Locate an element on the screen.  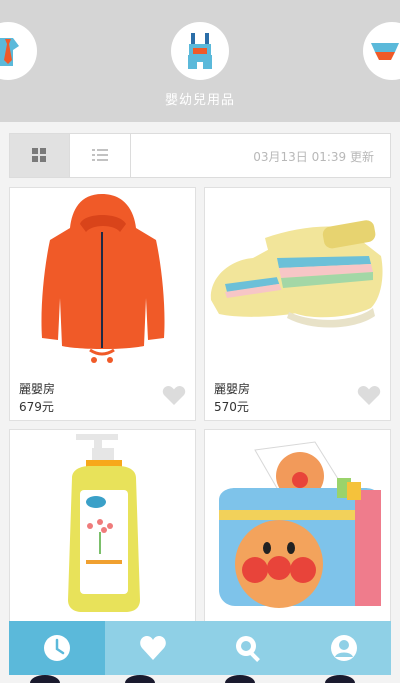
nav-search is located at coordinates (248, 648).